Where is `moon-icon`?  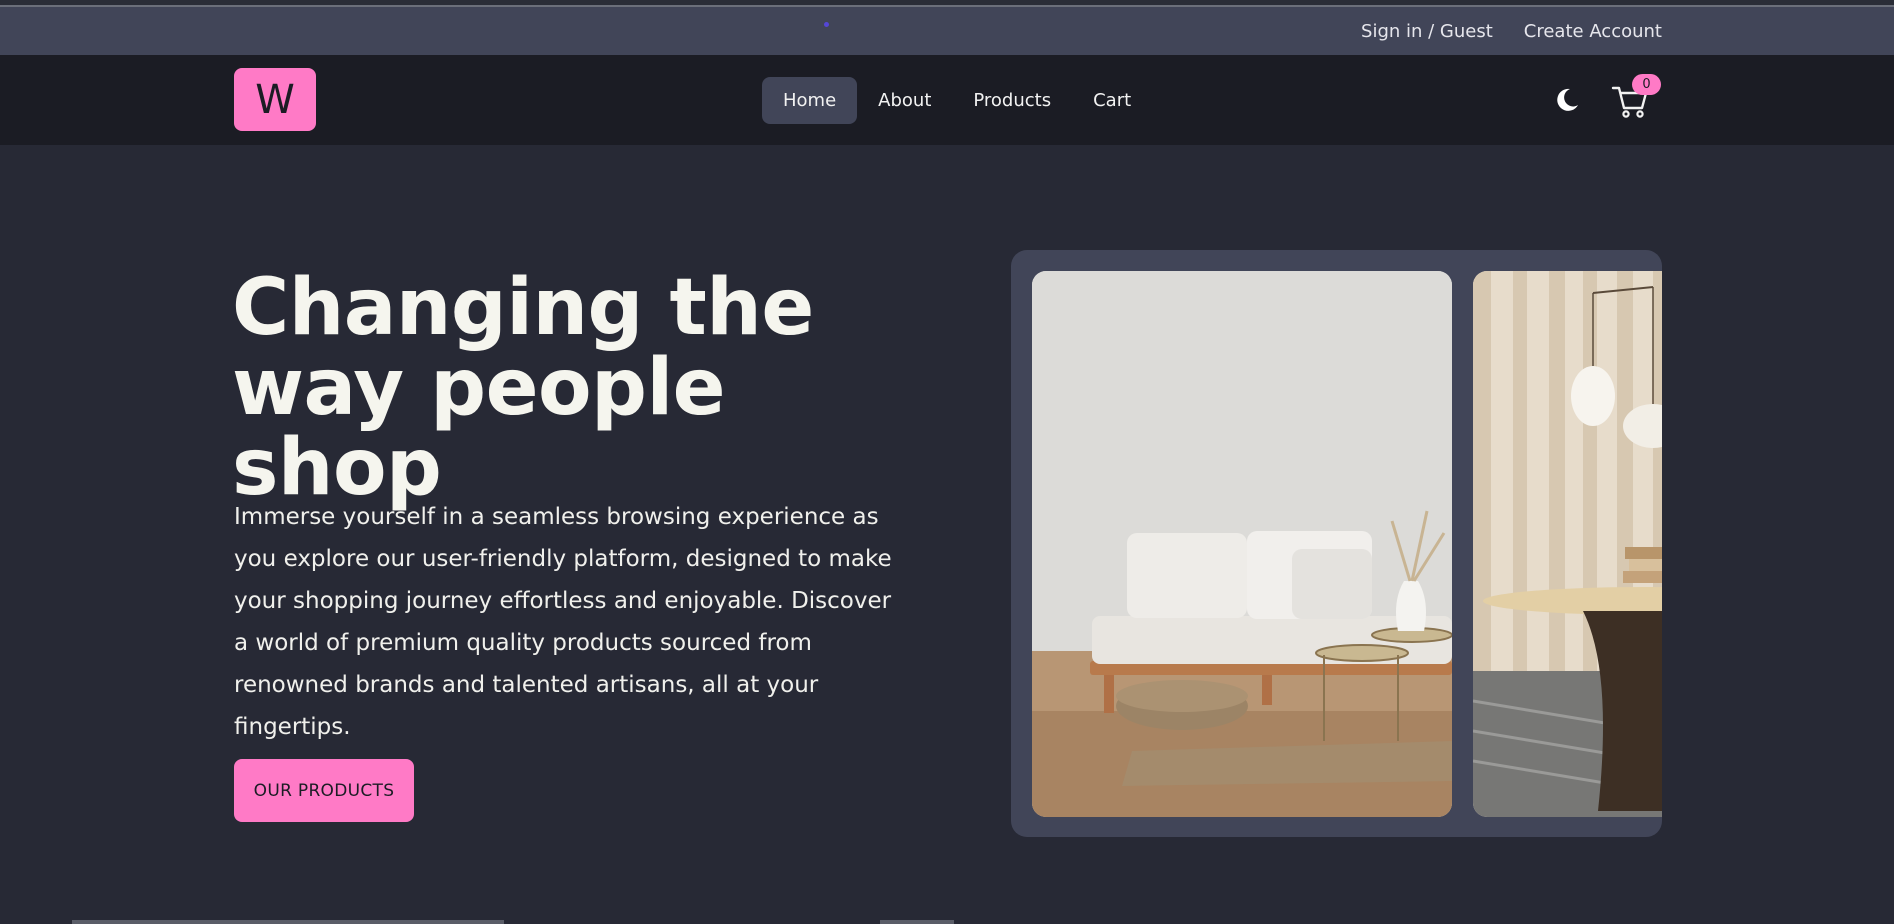 moon-icon is located at coordinates (1567, 99).